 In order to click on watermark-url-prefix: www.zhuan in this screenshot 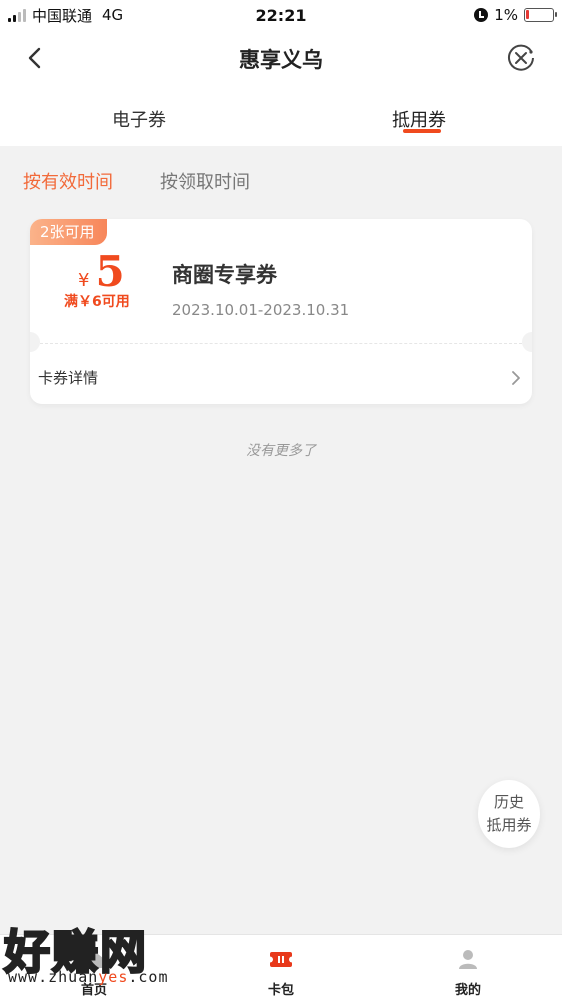, I will do `click(53, 977)`.